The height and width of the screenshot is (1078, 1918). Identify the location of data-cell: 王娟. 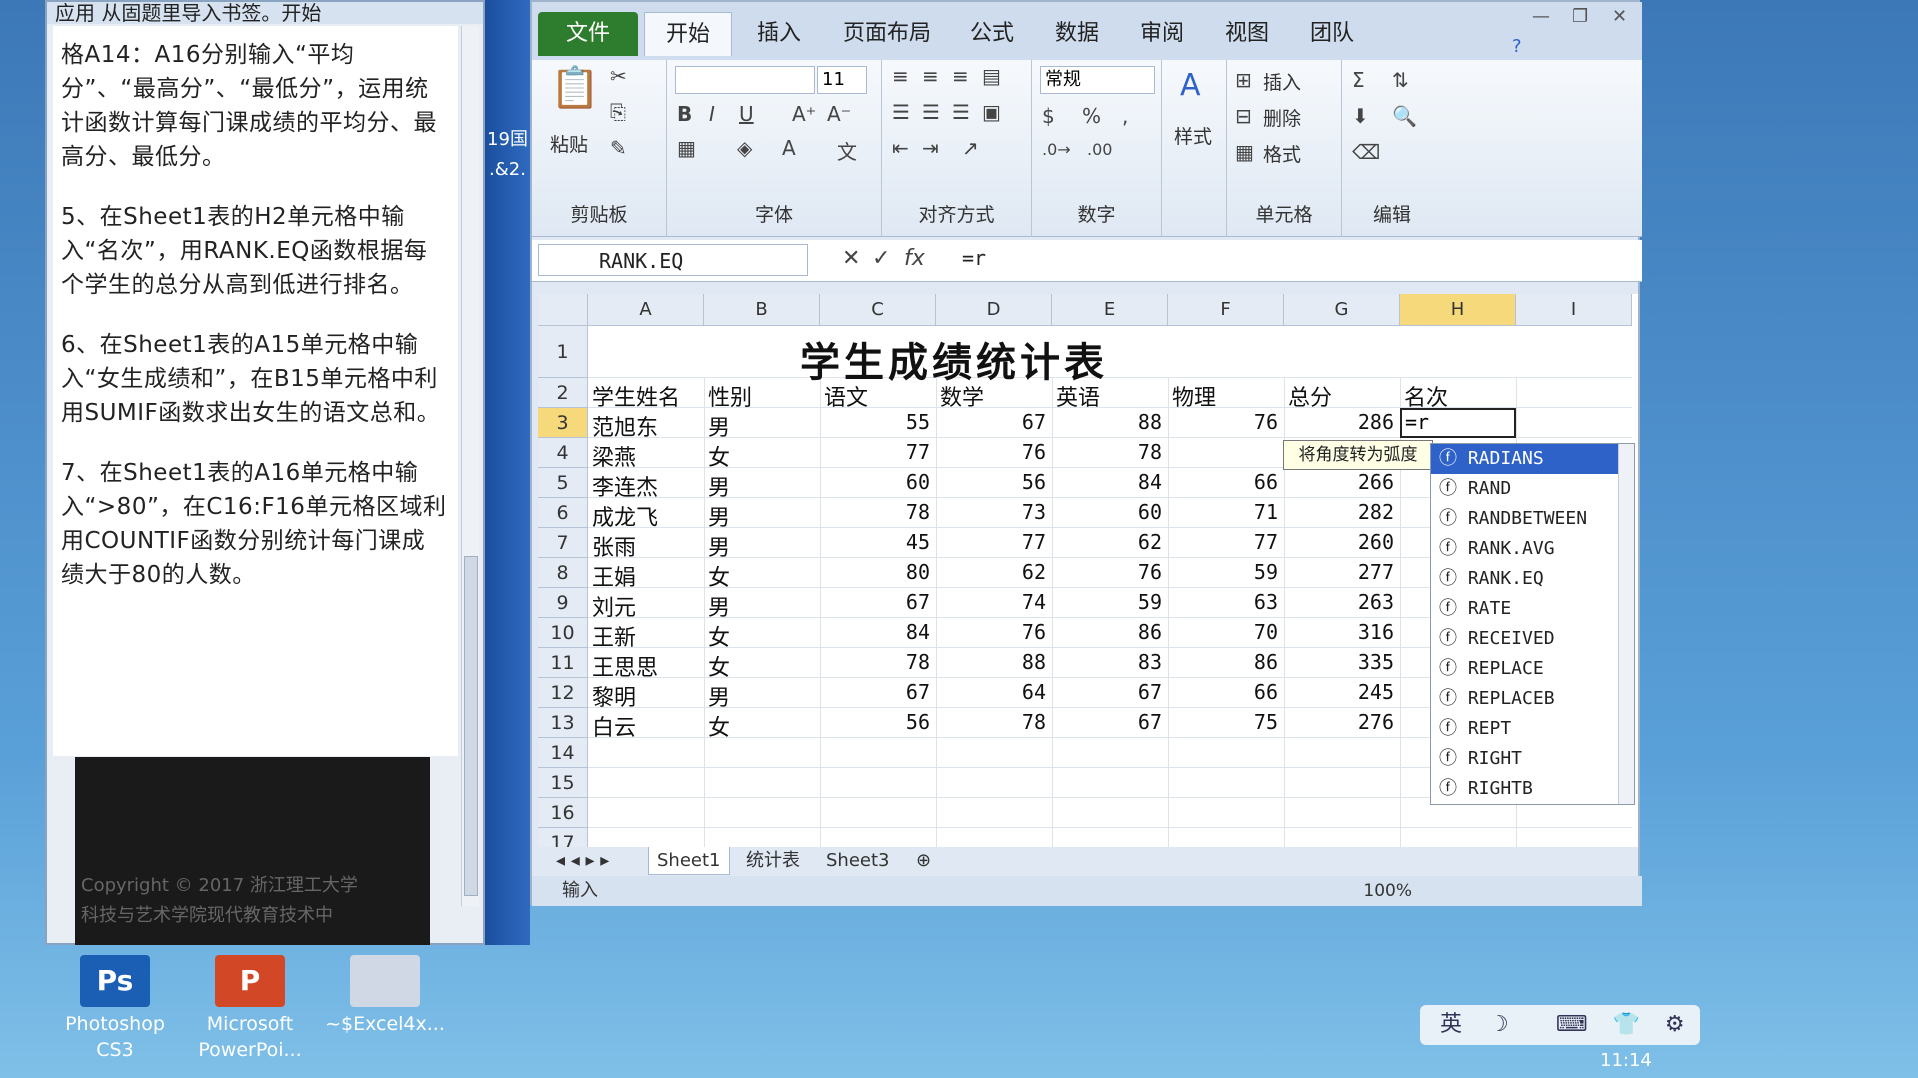
(614, 576).